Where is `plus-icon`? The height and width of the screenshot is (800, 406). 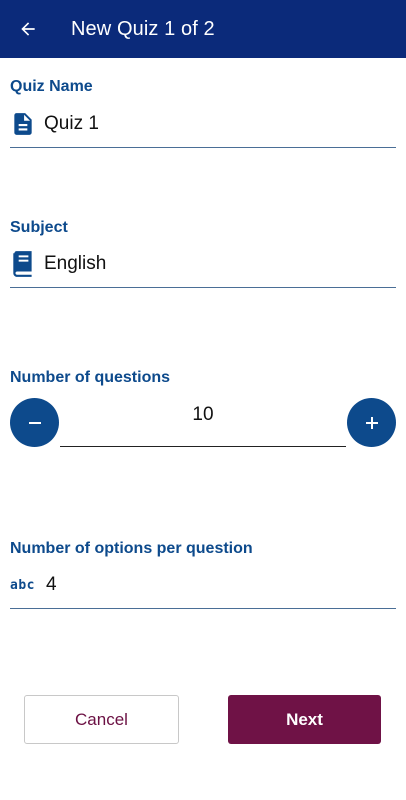
plus-icon is located at coordinates (371, 422).